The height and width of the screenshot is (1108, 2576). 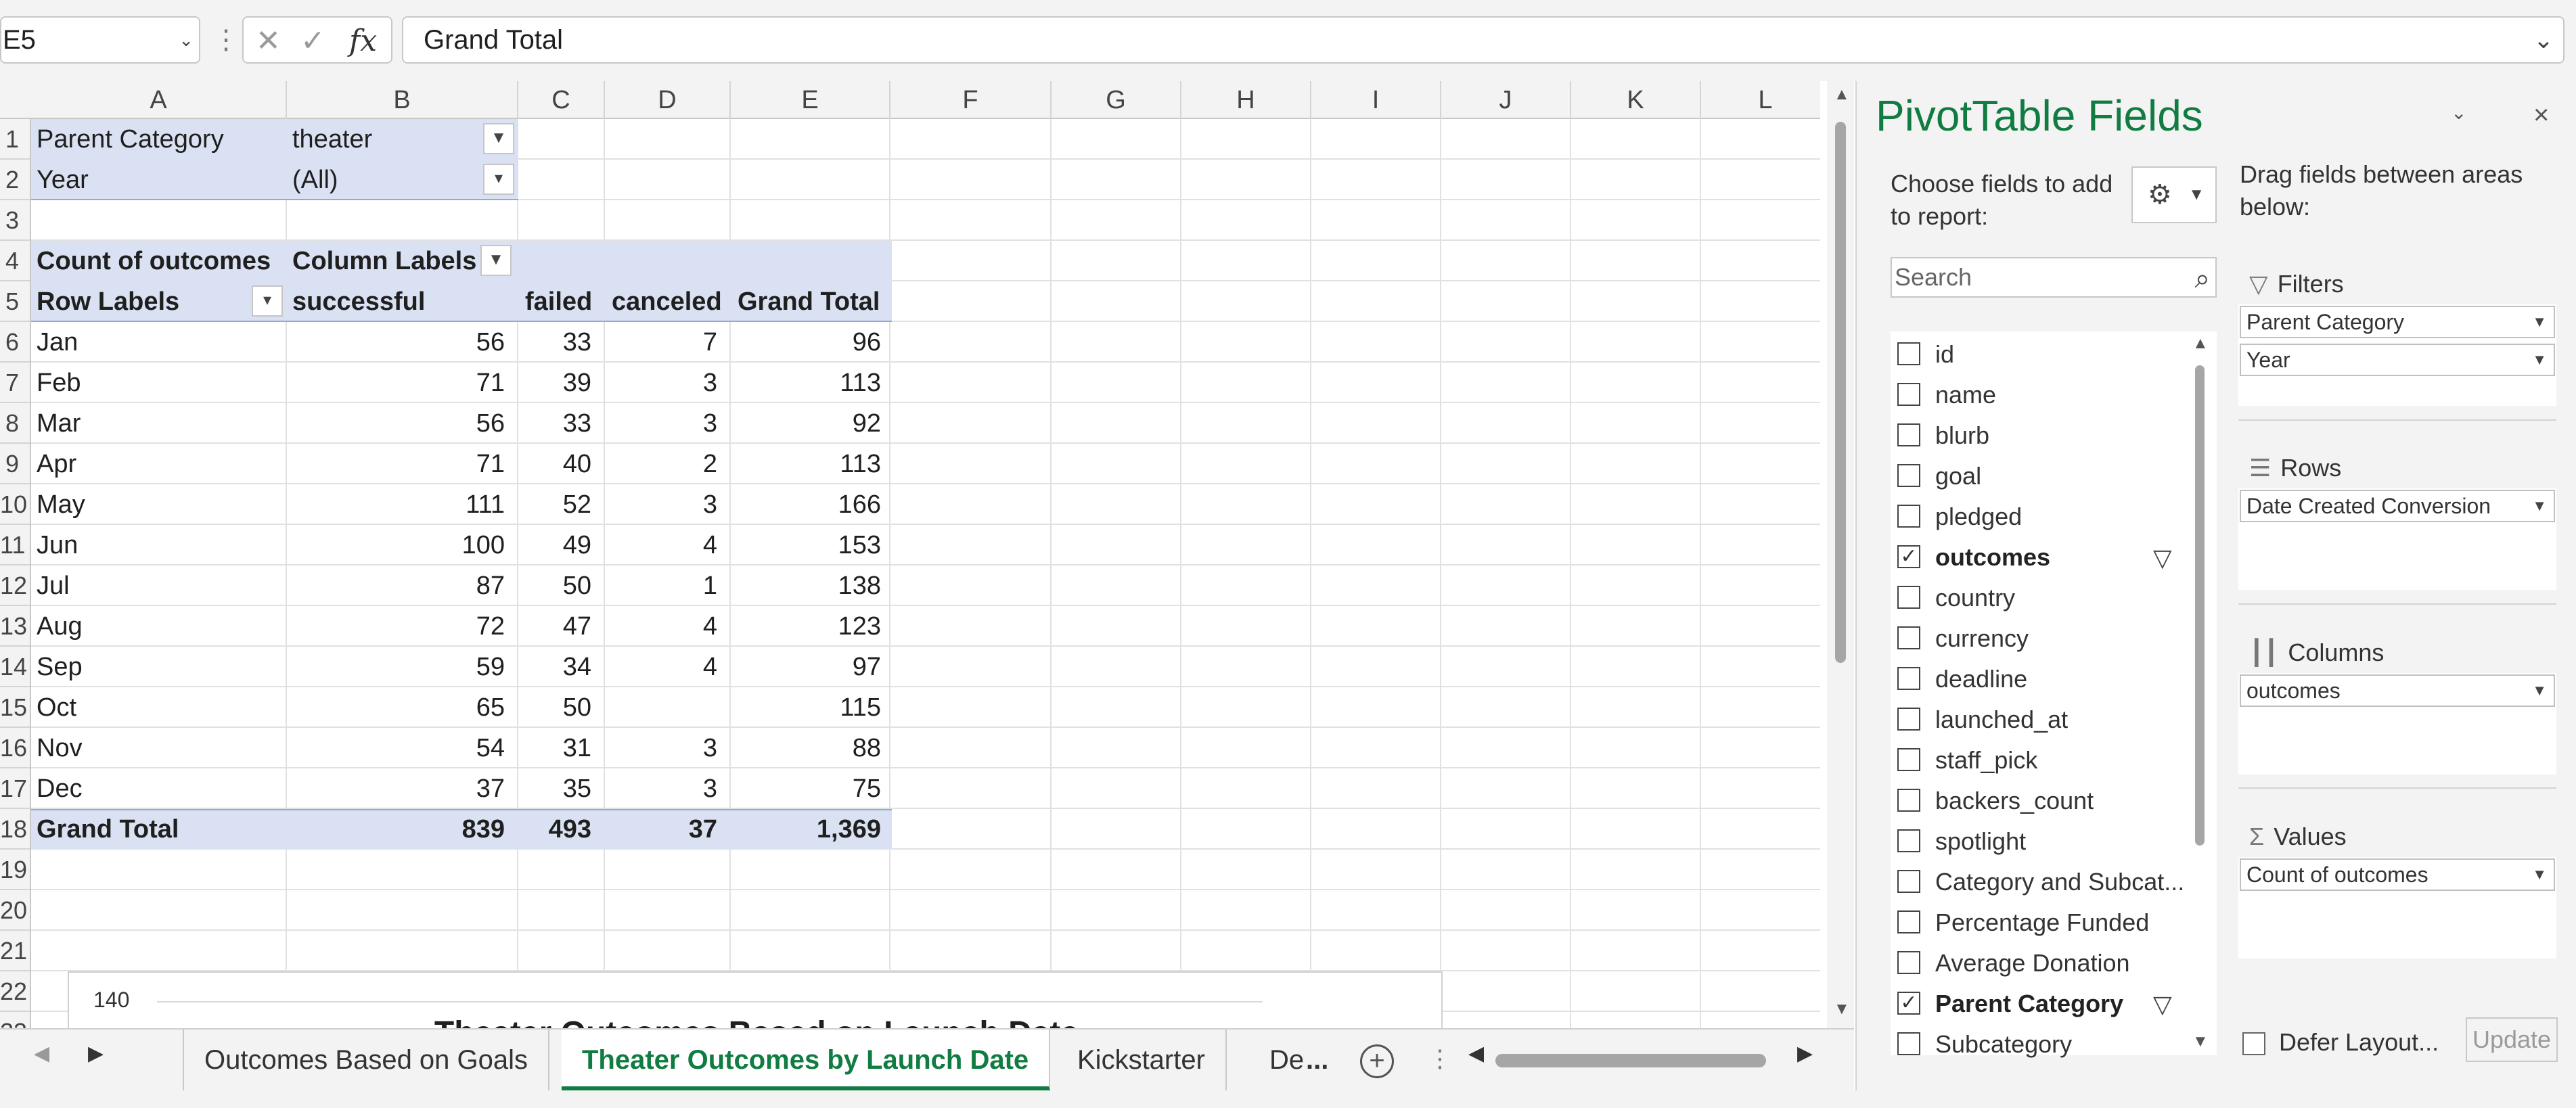 What do you see at coordinates (2202, 279) in the screenshot?
I see `search-icon: ⌕` at bounding box center [2202, 279].